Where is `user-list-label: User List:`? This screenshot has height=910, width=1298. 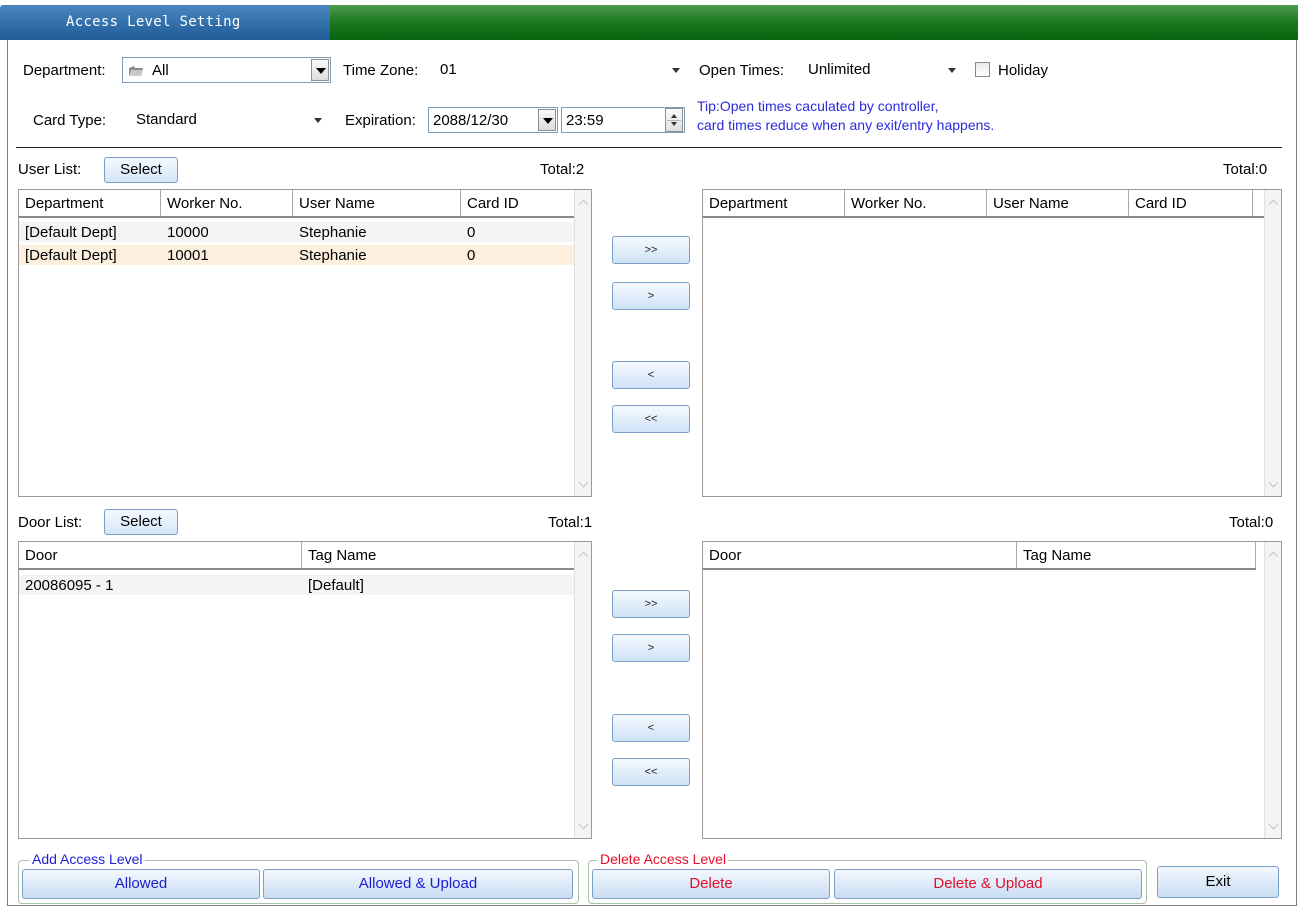
user-list-label: User List: is located at coordinates (50, 169).